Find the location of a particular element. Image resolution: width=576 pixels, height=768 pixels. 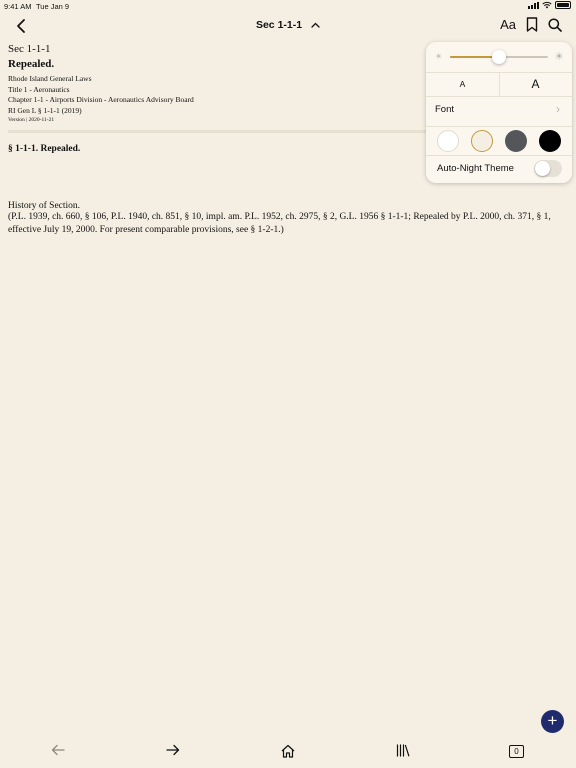

font-settings-button: Aa is located at coordinates (508, 24).